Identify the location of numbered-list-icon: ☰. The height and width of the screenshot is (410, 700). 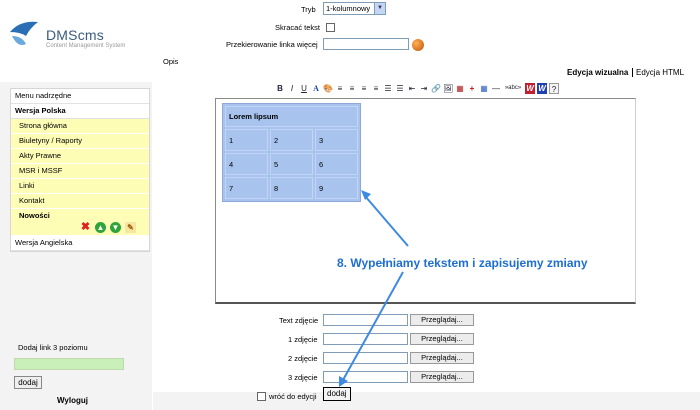
(400, 88).